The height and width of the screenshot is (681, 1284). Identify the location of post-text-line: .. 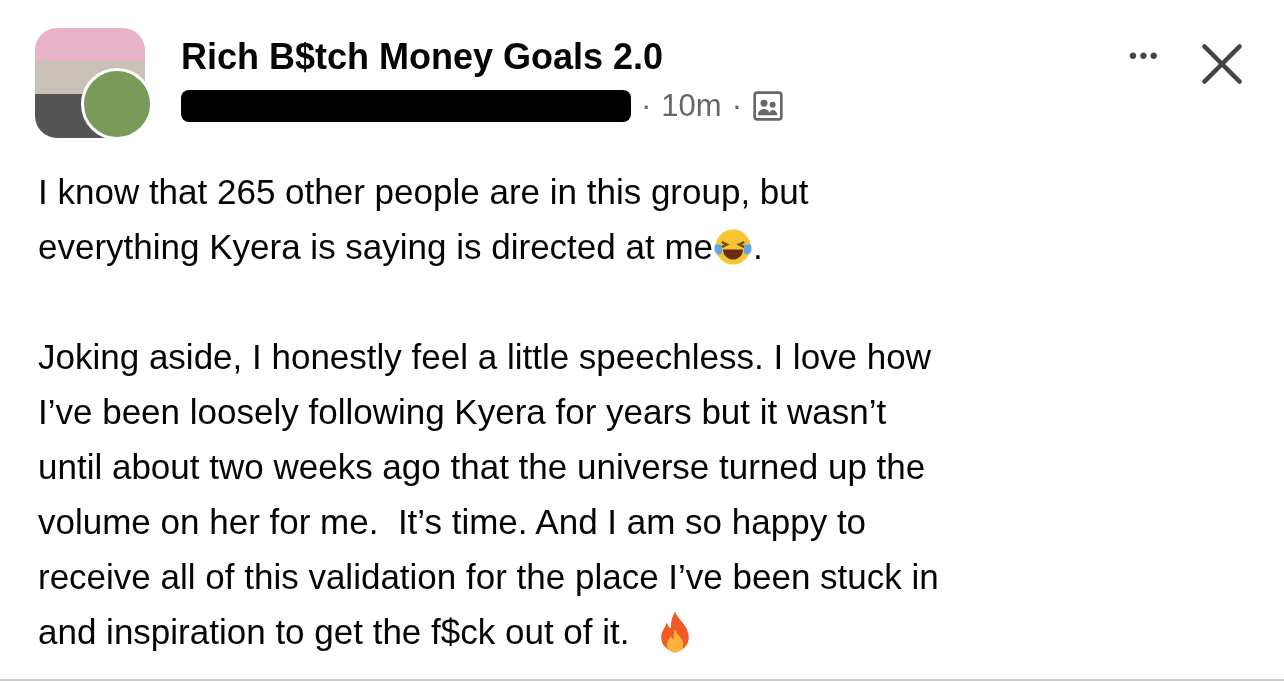
(758, 247).